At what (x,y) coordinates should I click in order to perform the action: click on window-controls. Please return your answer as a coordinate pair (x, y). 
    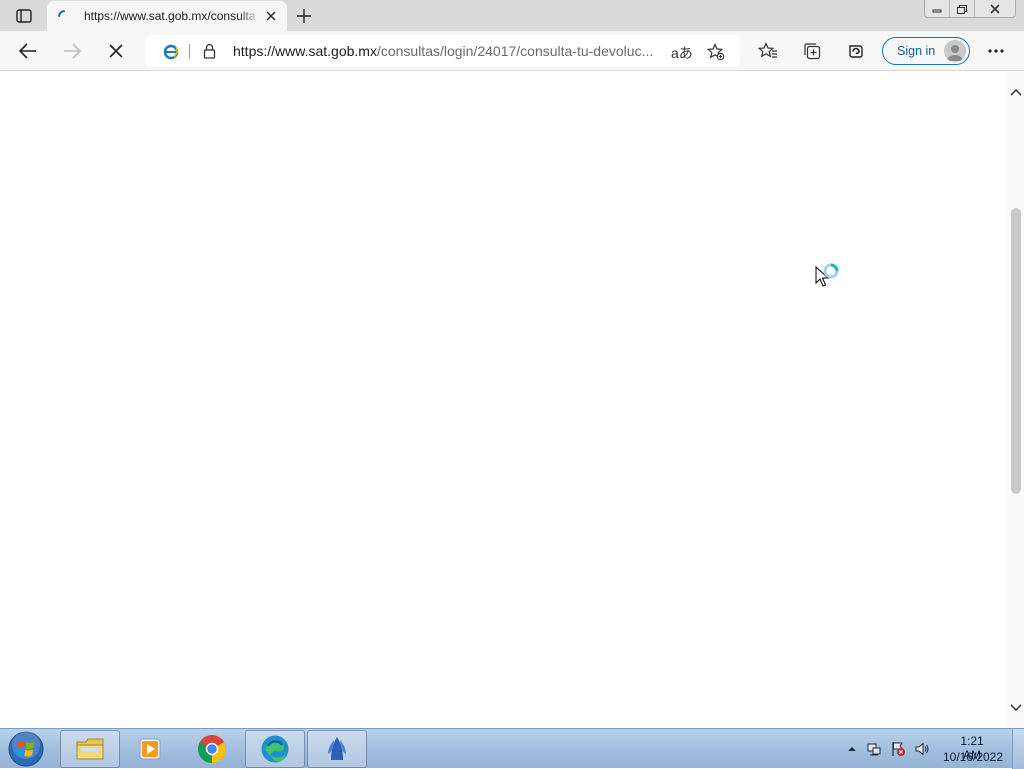
    Looking at the image, I should click on (970, 9).